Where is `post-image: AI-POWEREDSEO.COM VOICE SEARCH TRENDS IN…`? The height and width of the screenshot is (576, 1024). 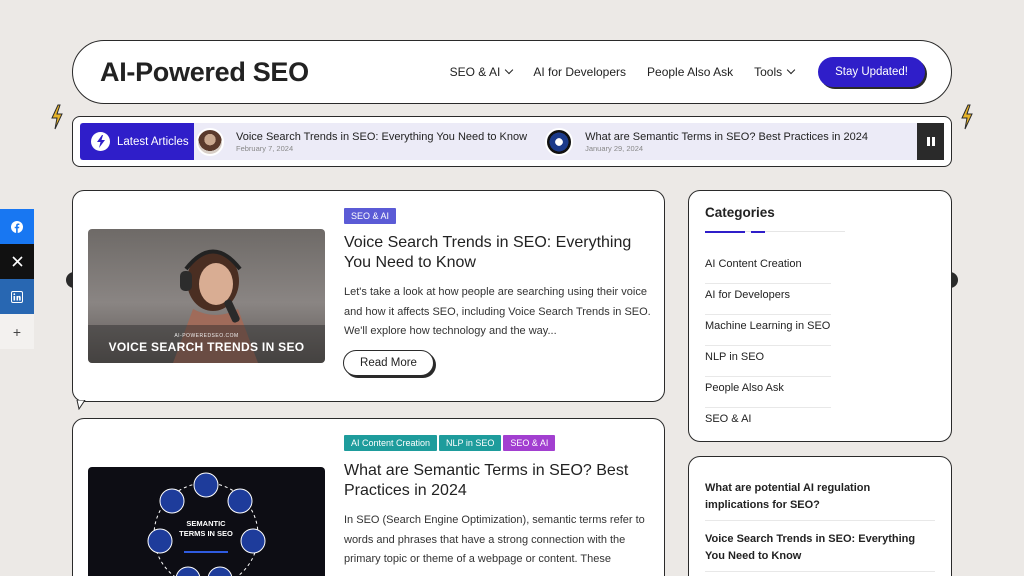 post-image: AI-POWEREDSEO.COM VOICE SEARCH TRENDS IN… is located at coordinates (206, 296).